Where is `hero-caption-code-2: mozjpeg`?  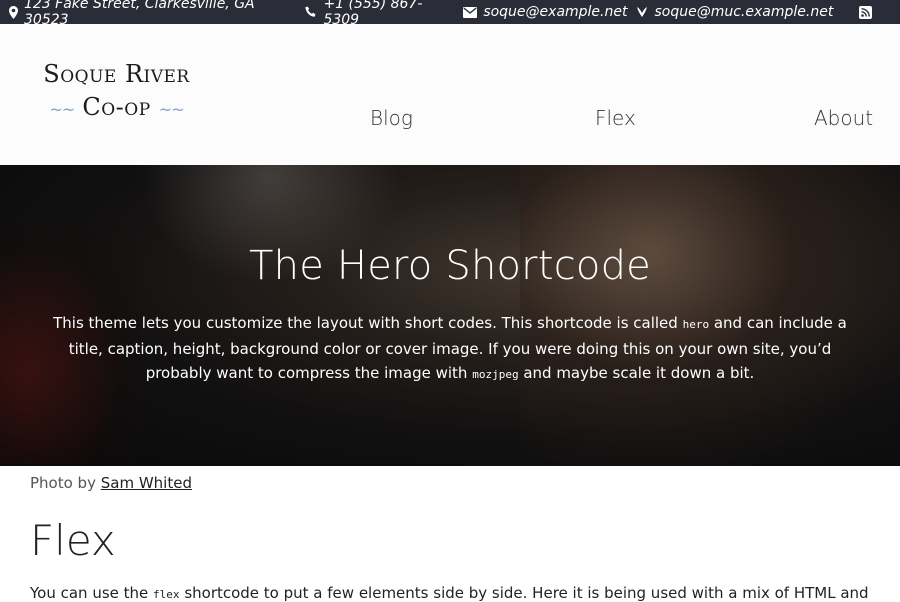
hero-caption-code-2: mozjpeg is located at coordinates (495, 374).